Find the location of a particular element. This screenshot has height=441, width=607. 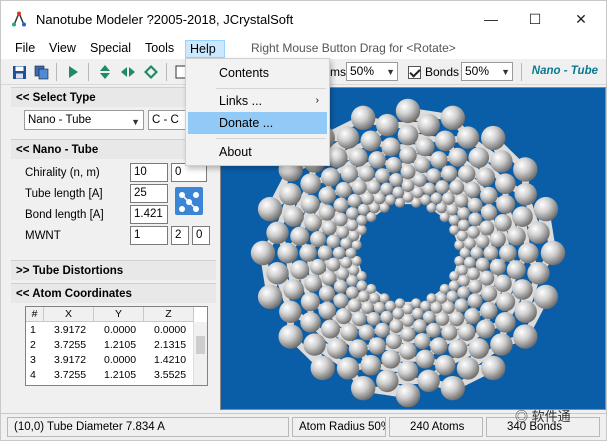

play-icon is located at coordinates (73, 72).